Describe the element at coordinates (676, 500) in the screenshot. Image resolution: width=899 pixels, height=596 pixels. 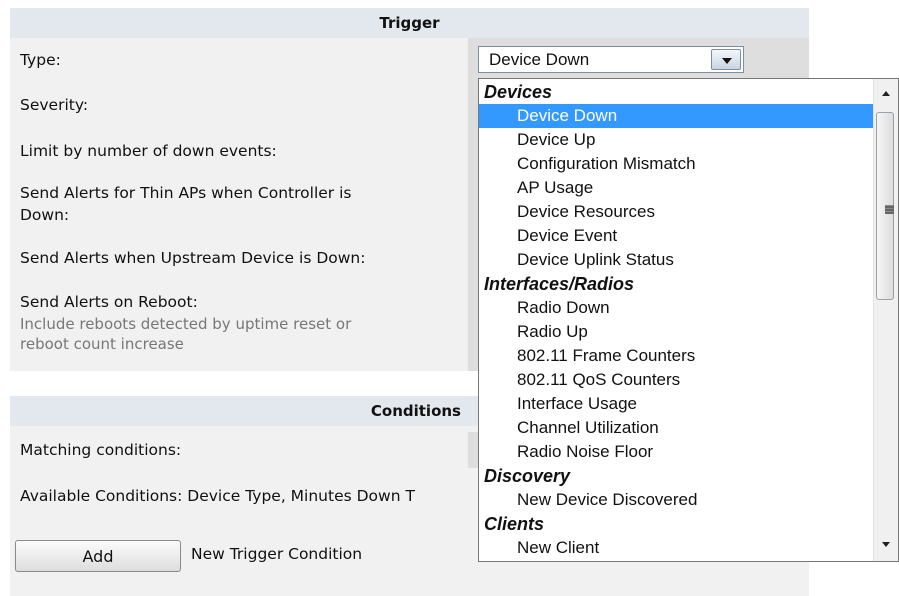
I see `dropdown-option: New Device Discovered` at that location.